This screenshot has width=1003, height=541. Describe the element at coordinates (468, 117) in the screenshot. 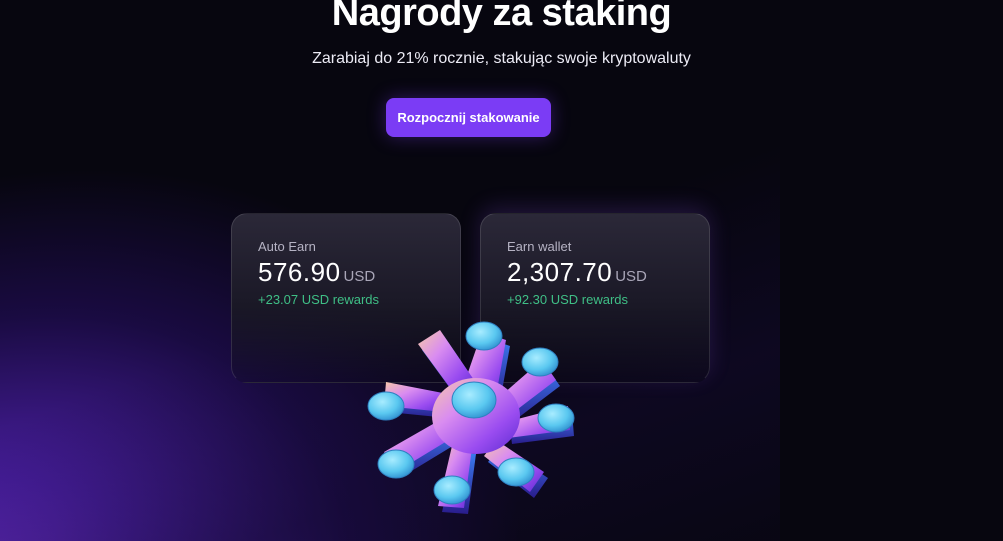

I see `start-staking-button: Rozpocznij stakowanie` at that location.